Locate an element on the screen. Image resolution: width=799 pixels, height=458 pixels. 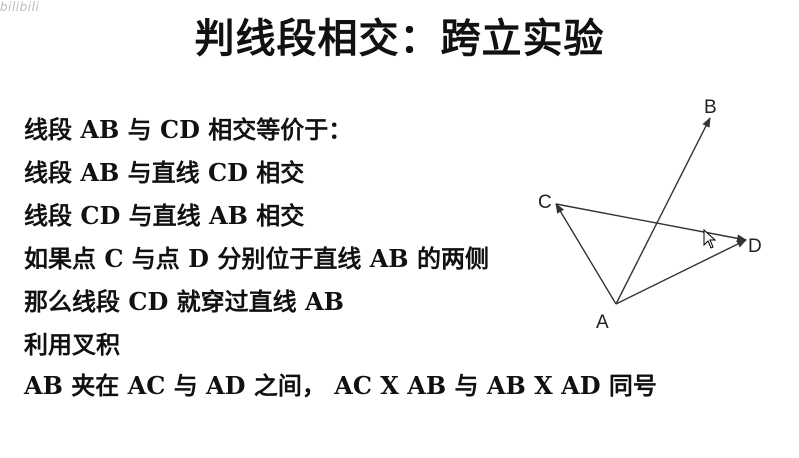
segment-diagram: A B C D is located at coordinates (650, 215).